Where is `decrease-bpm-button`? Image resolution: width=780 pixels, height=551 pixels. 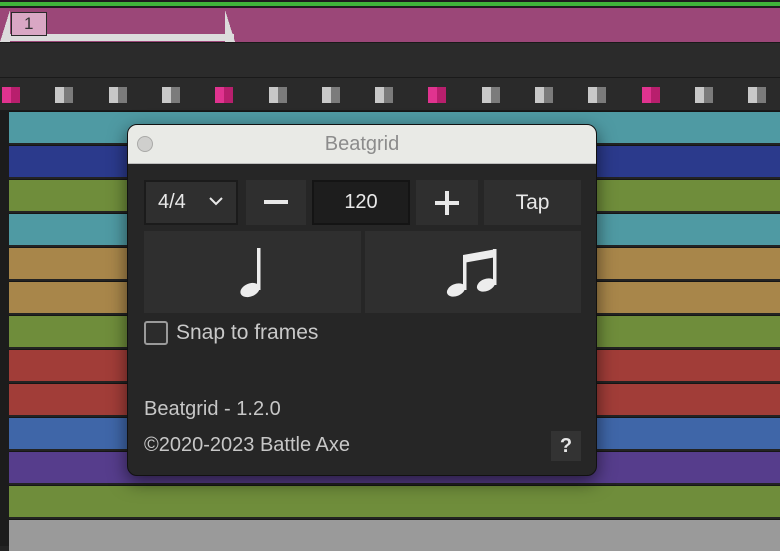 decrease-bpm-button is located at coordinates (276, 202).